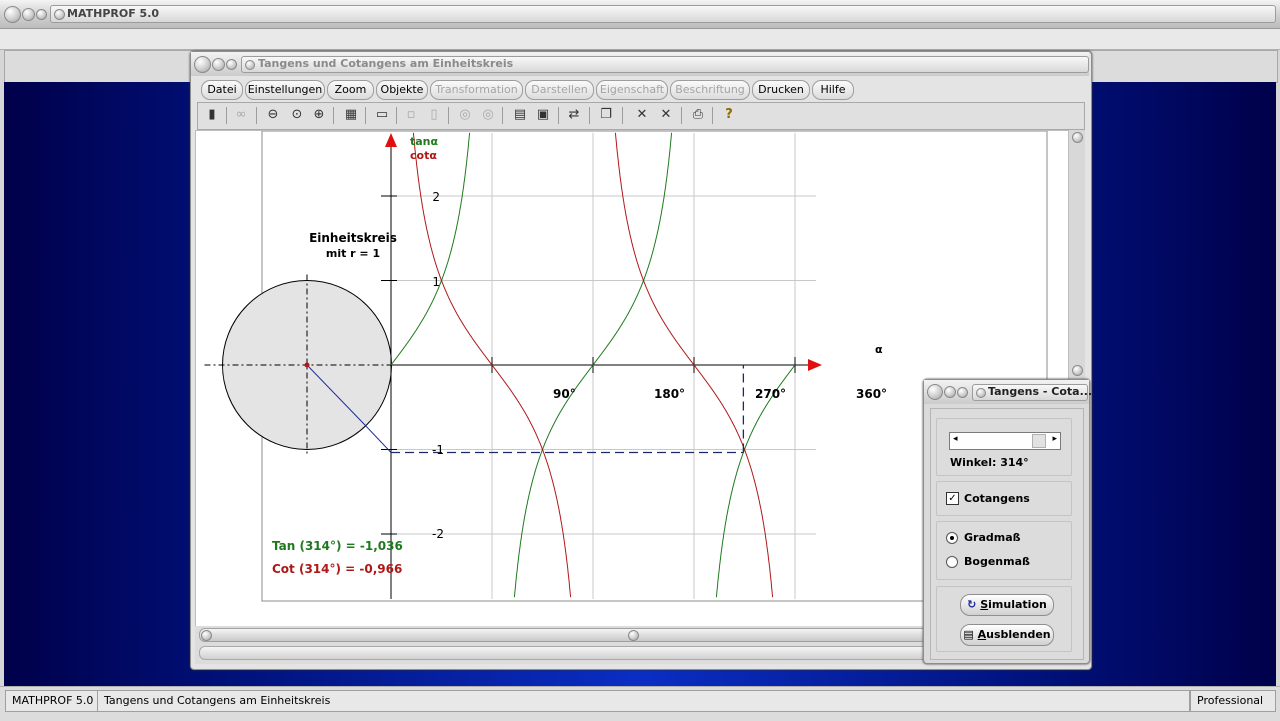 This screenshot has height=721, width=1280. I want to click on zoom-in-icon: ⊕, so click(319, 115).